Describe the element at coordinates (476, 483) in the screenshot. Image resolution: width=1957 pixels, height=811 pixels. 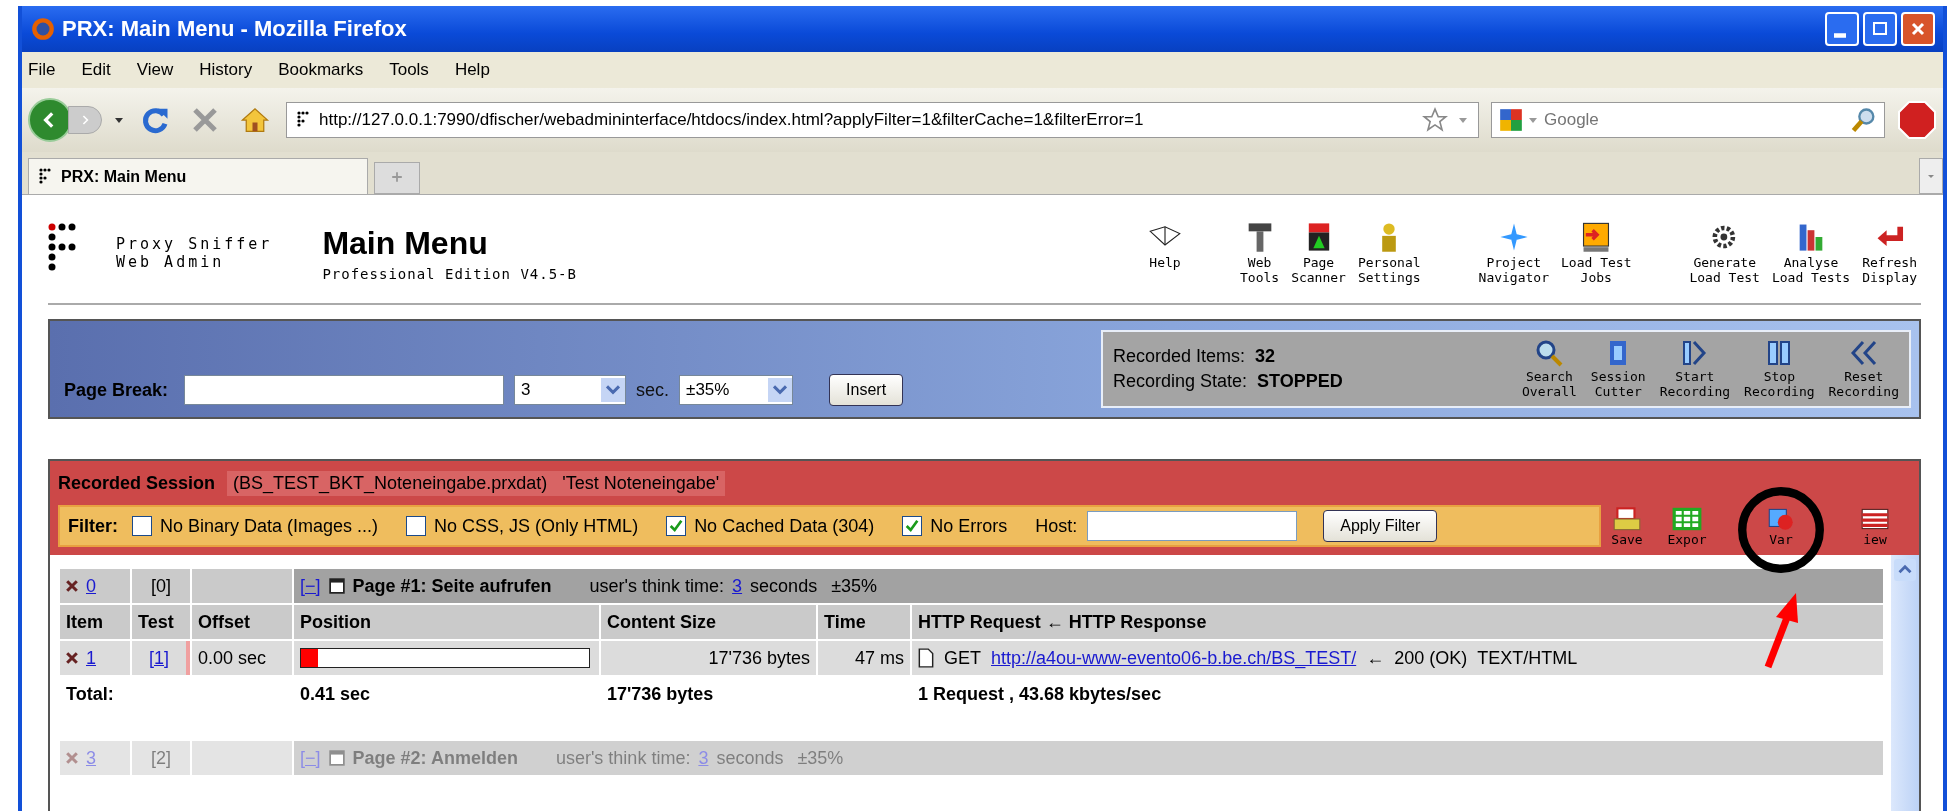
I see `session-file-name: (BS_TEST_BKT_Noteneingabe.prxdat) 'Test Noteneingabe'` at that location.